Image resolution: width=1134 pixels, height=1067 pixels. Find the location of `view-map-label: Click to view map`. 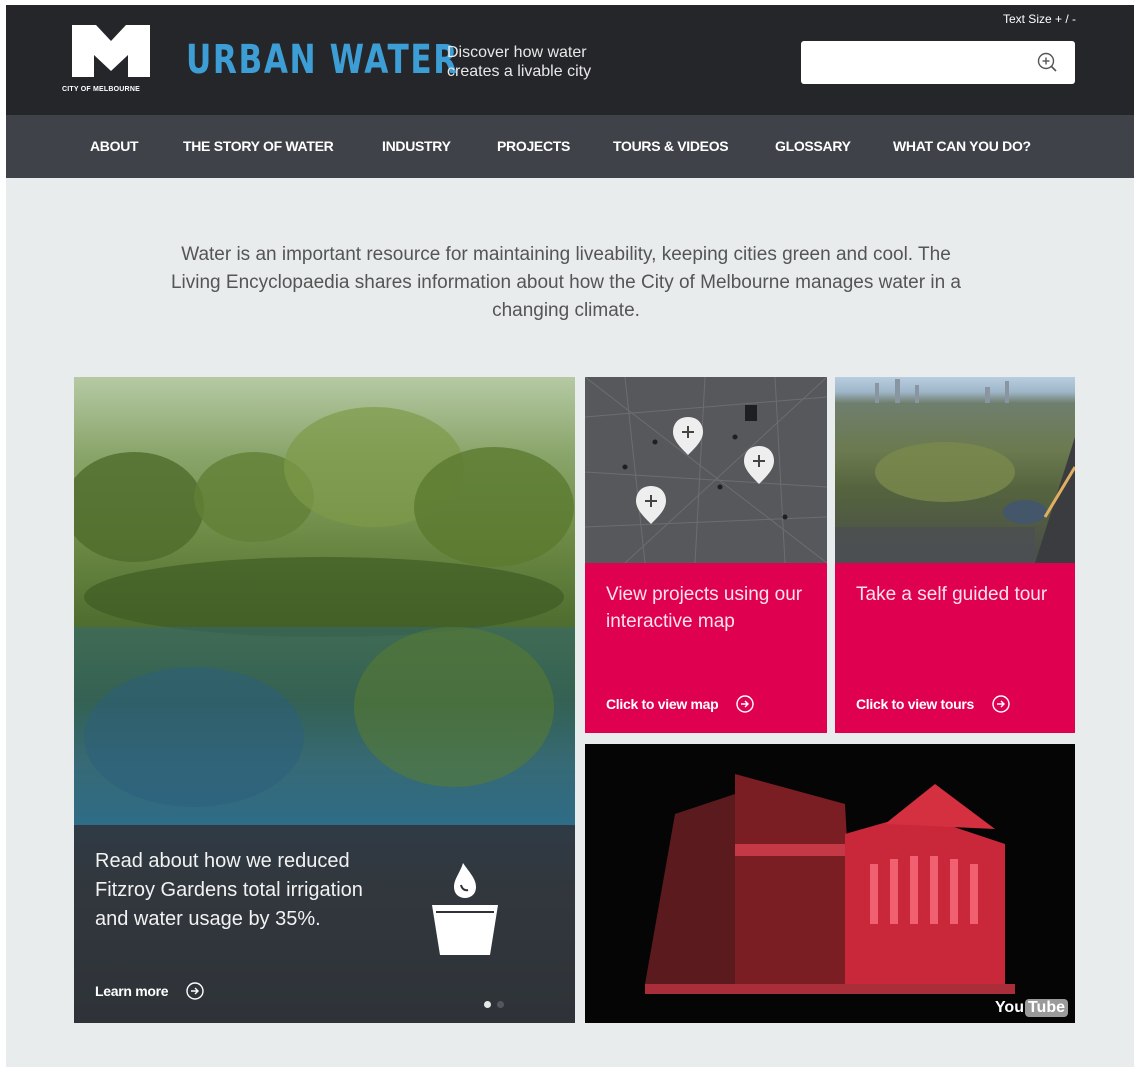

view-map-label: Click to view map is located at coordinates (662, 704).